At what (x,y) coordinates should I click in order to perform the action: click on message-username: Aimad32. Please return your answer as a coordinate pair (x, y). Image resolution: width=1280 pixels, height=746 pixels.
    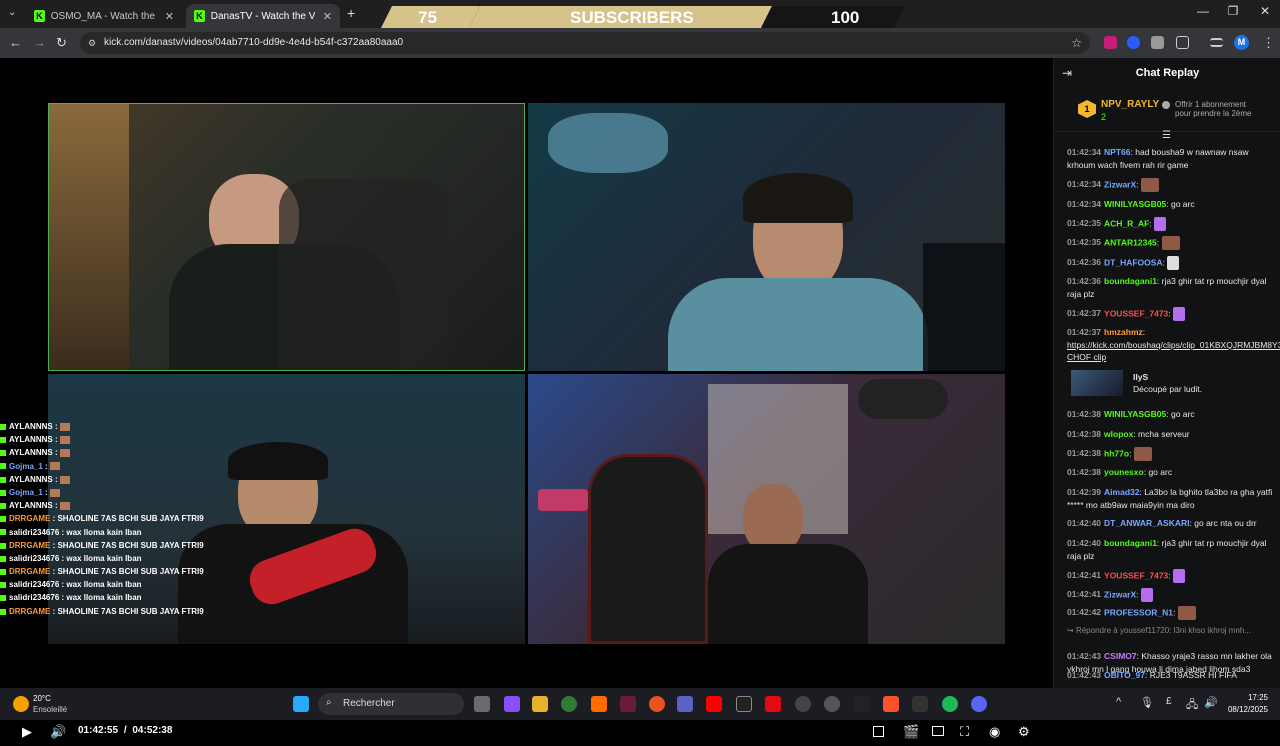
    Looking at the image, I should click on (1121, 492).